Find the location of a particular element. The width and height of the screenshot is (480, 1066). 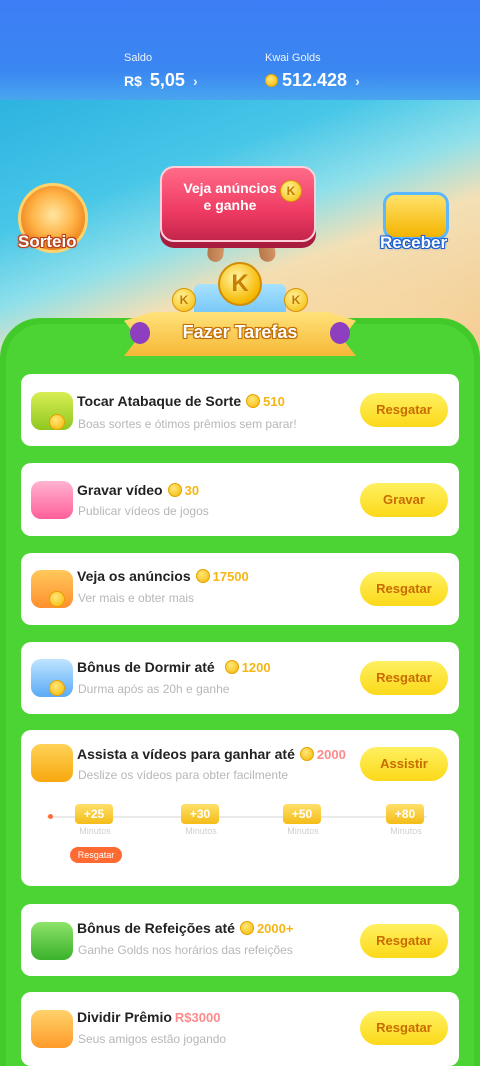

golds-stat: Kwai Golds 512.428 › is located at coordinates (312, 71).